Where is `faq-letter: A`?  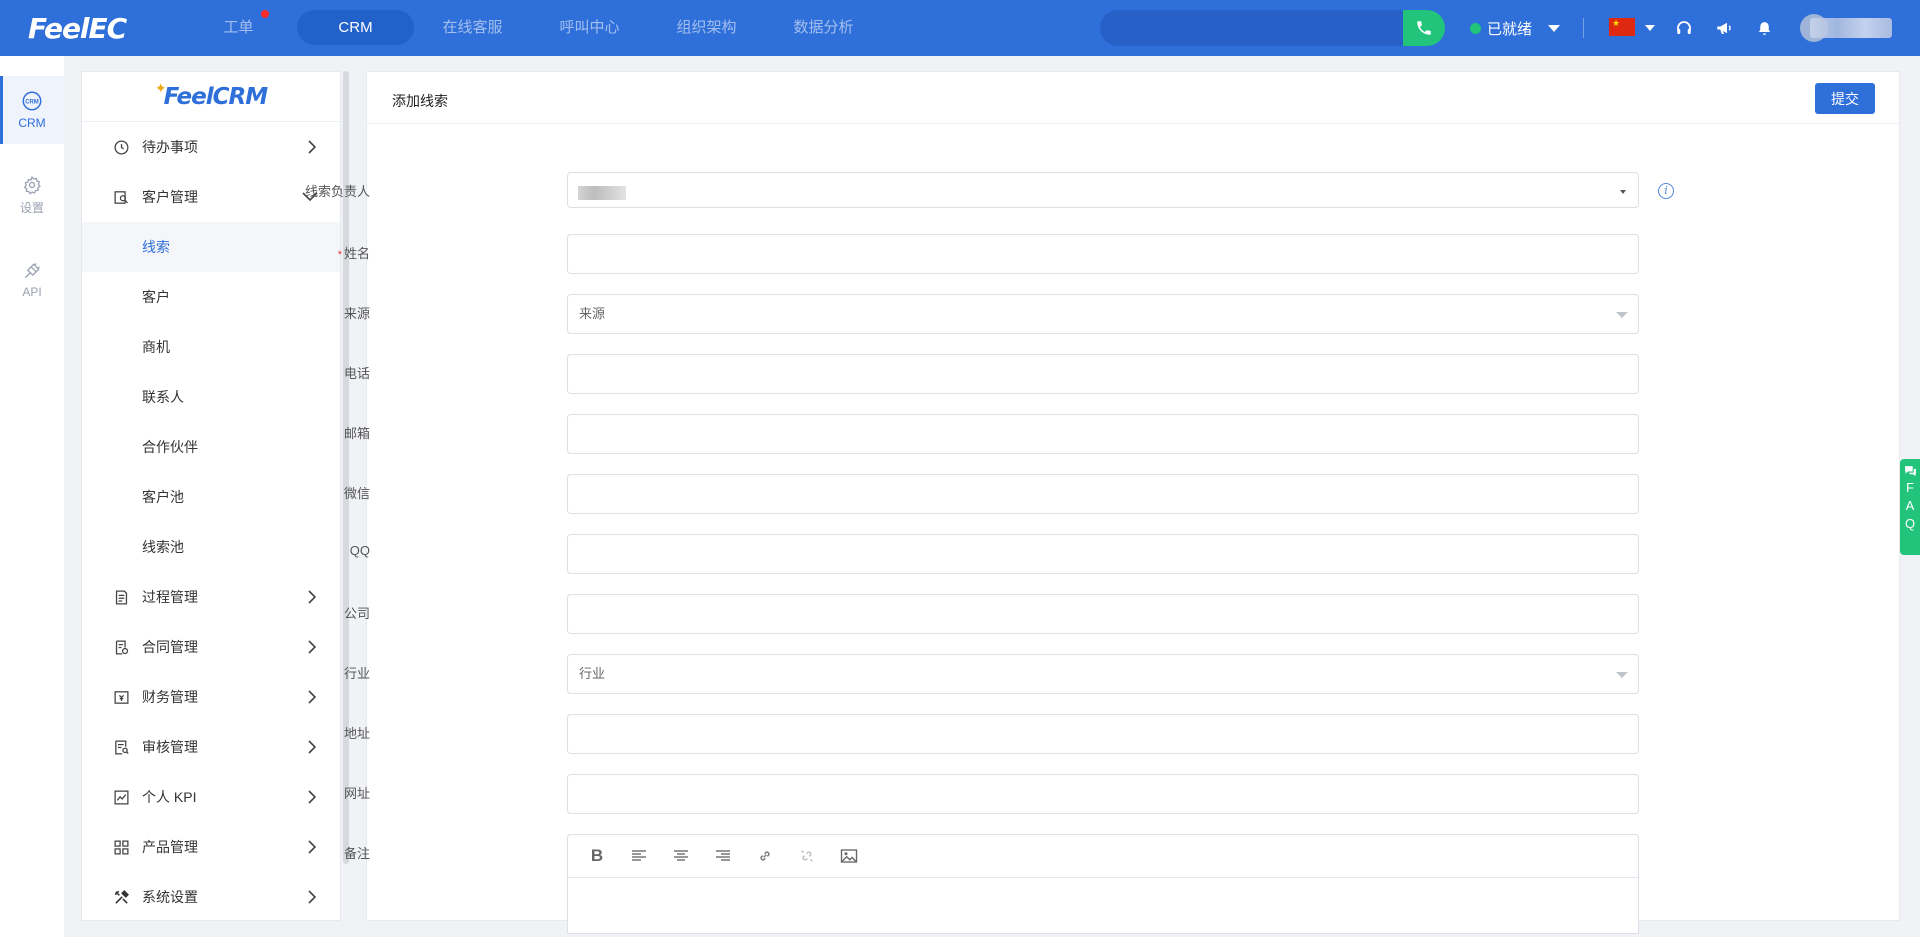 faq-letter: A is located at coordinates (1910, 505).